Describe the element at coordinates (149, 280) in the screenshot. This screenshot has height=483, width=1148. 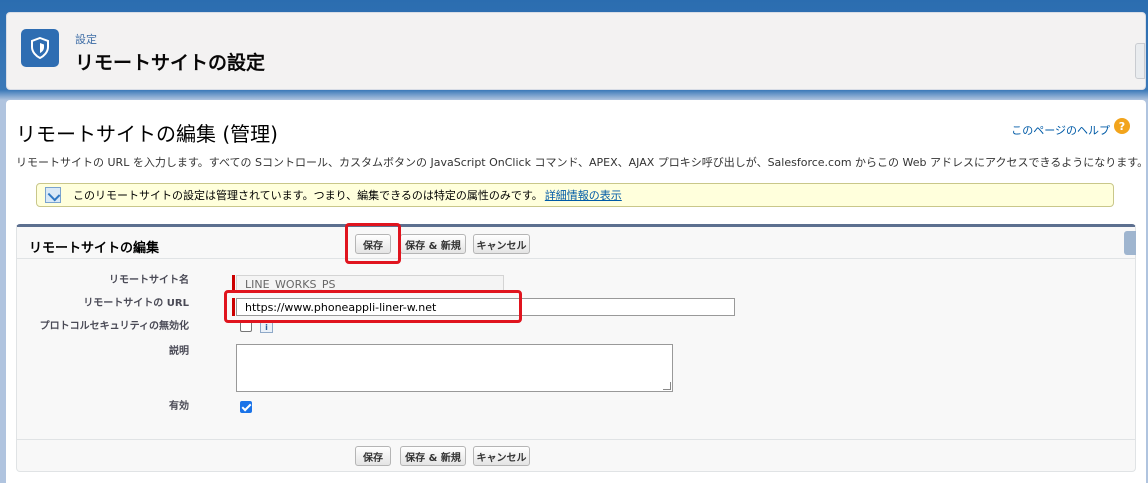
I see `name-label: リモートサイト名` at that location.